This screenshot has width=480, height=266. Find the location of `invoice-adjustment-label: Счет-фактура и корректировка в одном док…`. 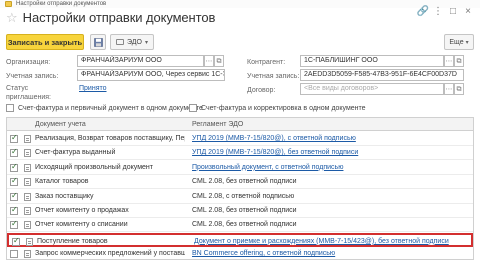

invoice-adjustment-label: Счет-фактура и корректировка в одном док… is located at coordinates (283, 108).